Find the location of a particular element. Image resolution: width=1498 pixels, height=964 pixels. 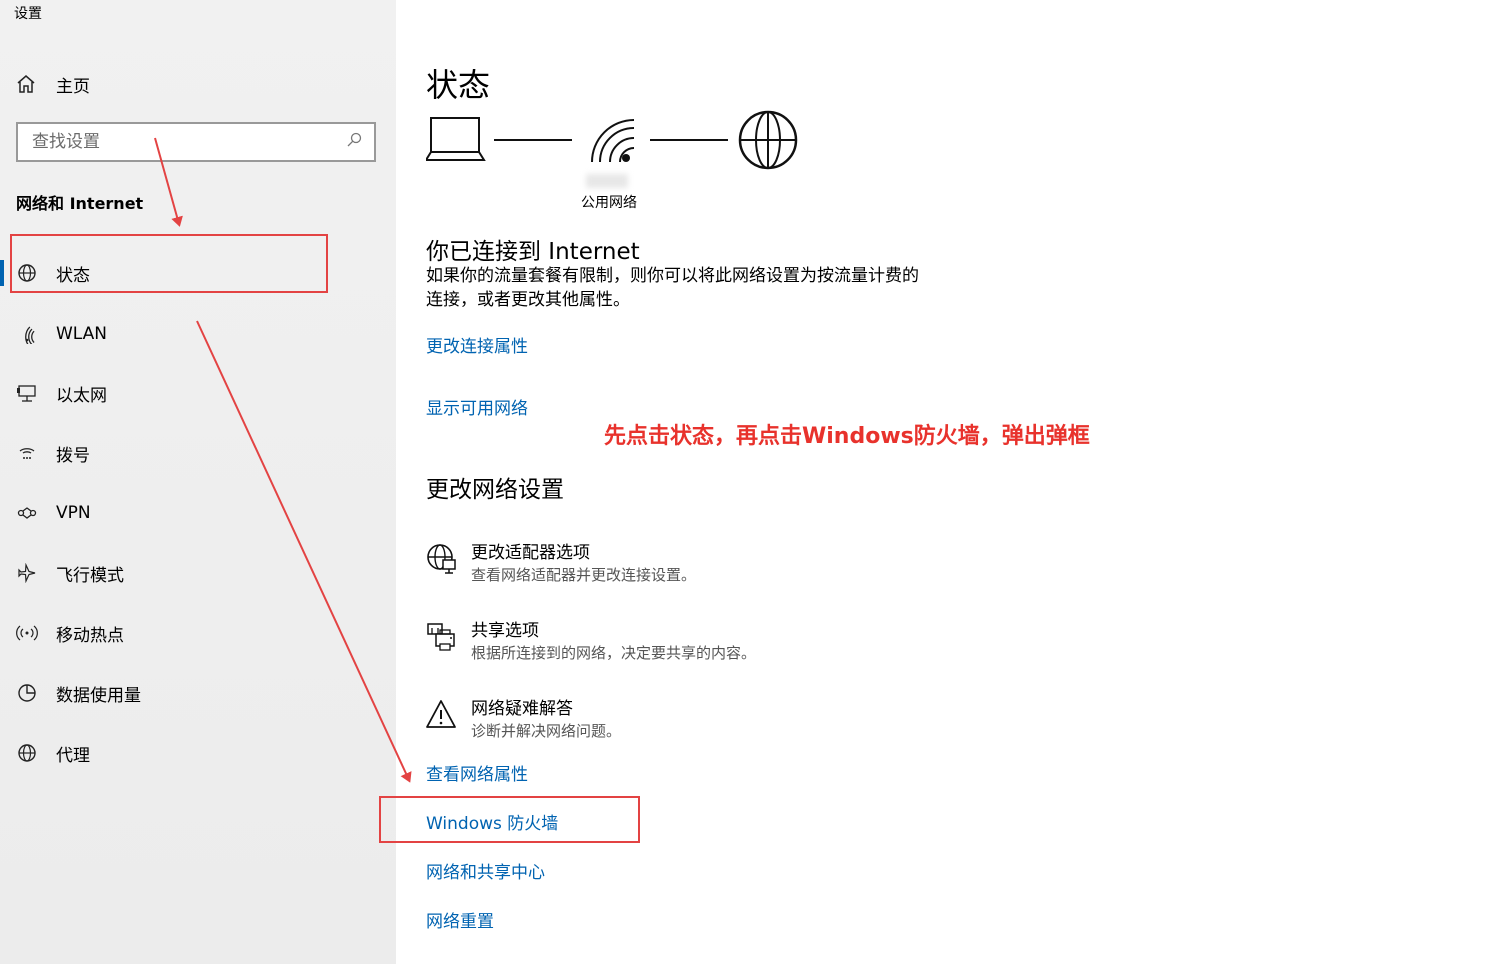

hotspot-icon is located at coordinates (27, 633).